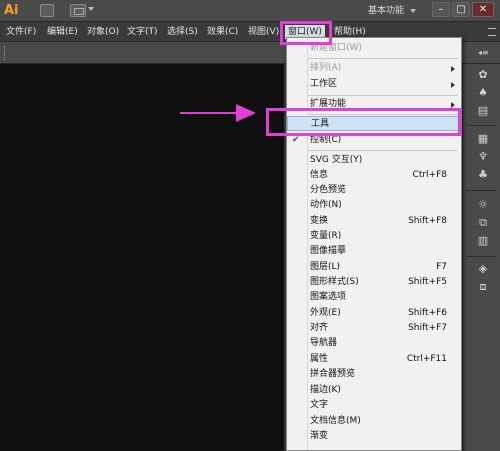 The width and height of the screenshot is (500, 451). Describe the element at coordinates (182, 32) in the screenshot. I see `menu-select: 选择(S)` at that location.